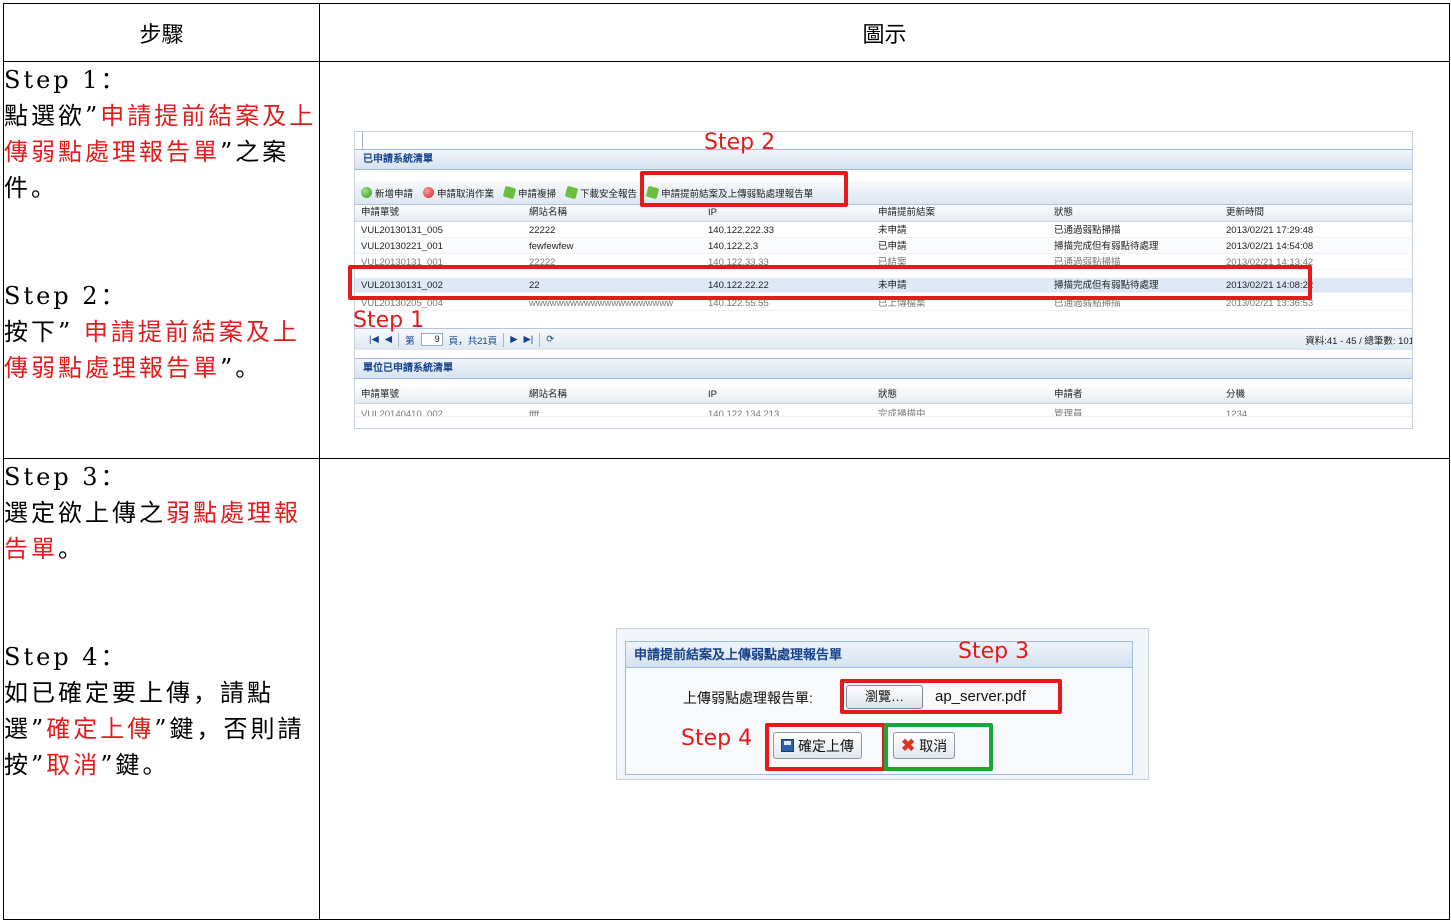  Describe the element at coordinates (431, 339) in the screenshot. I see `page-number-input: 9` at that location.